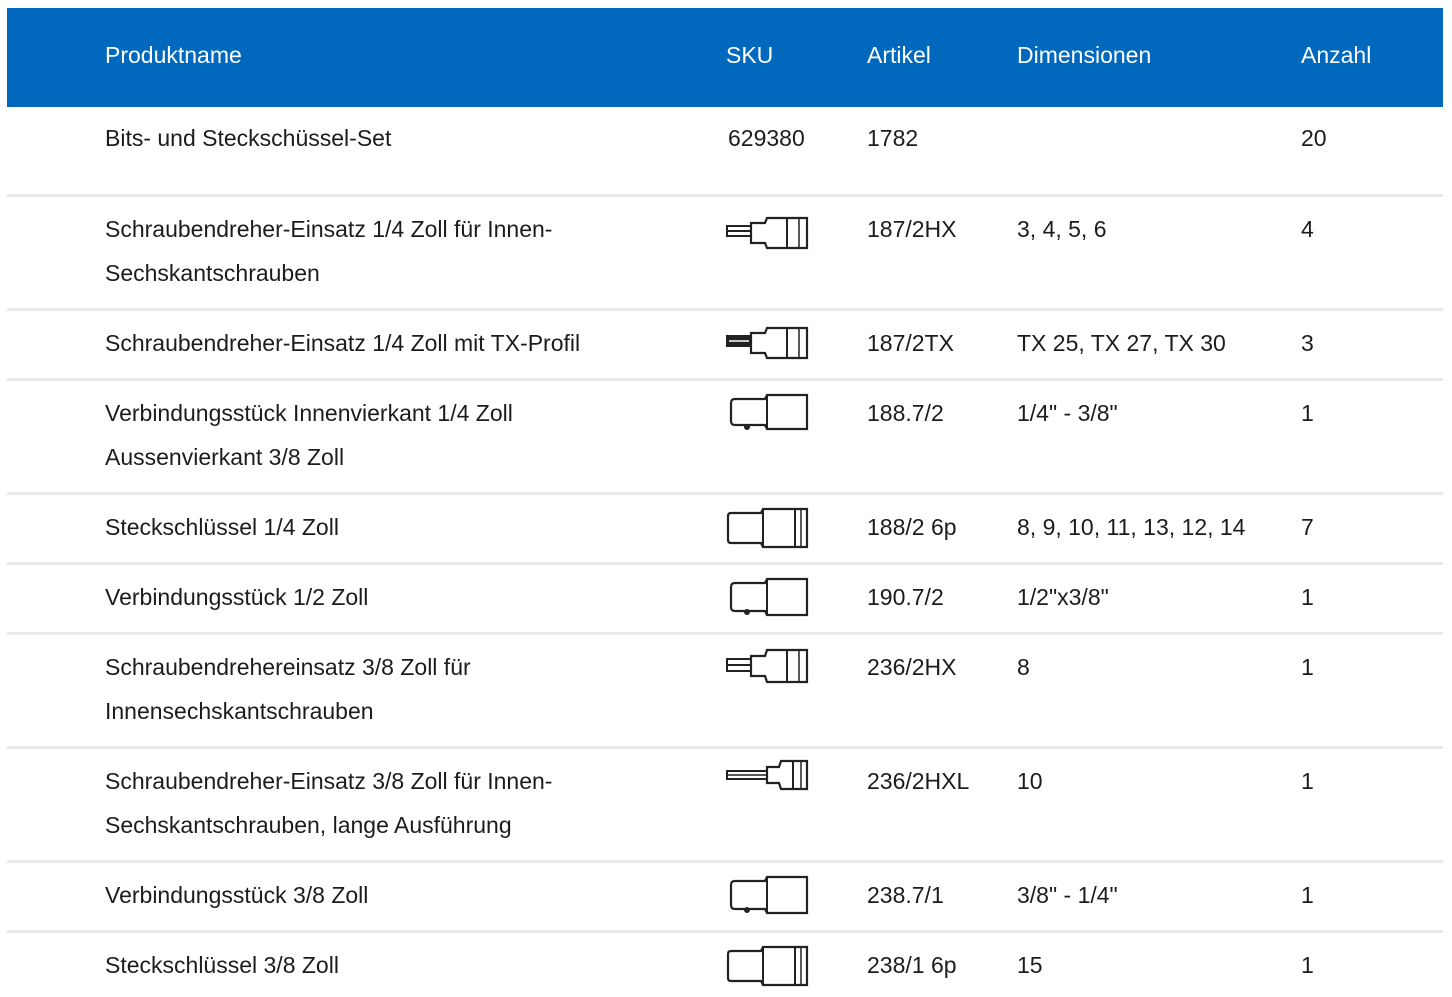  Describe the element at coordinates (768, 342) in the screenshot. I see `torx-bit-socket-icon` at that location.